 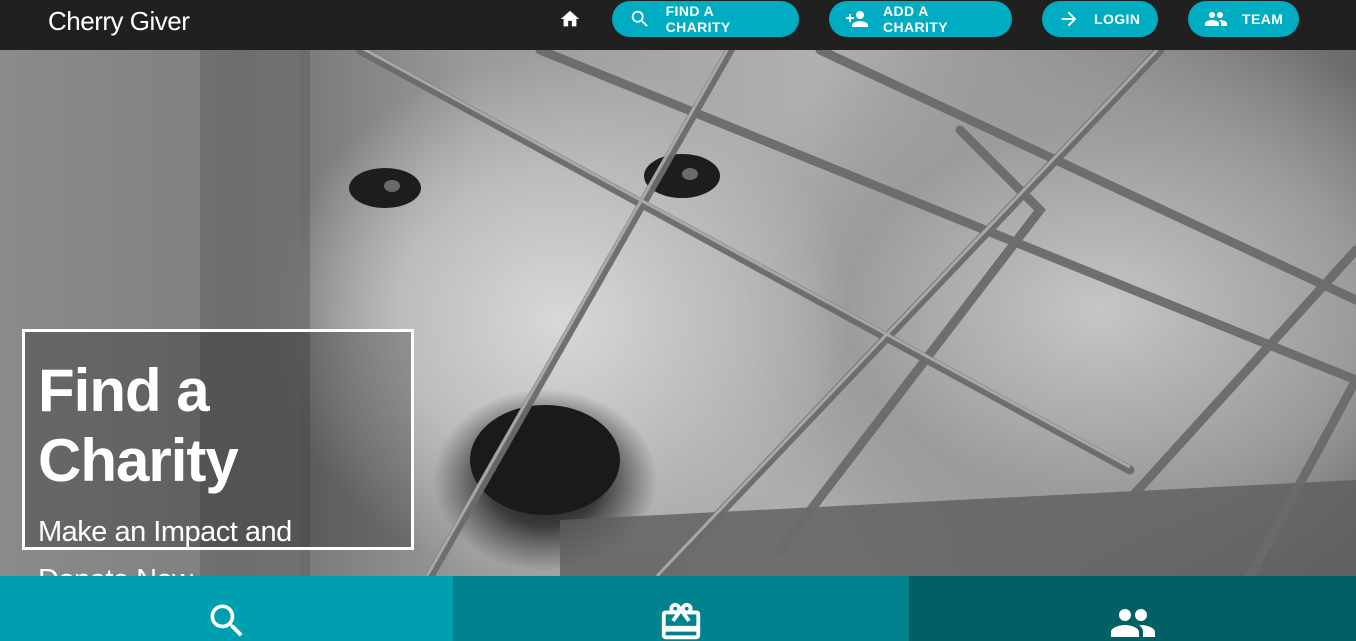 I want to click on hero-subtitle: Make an Impact and Donate Now, so click(x=224, y=542).